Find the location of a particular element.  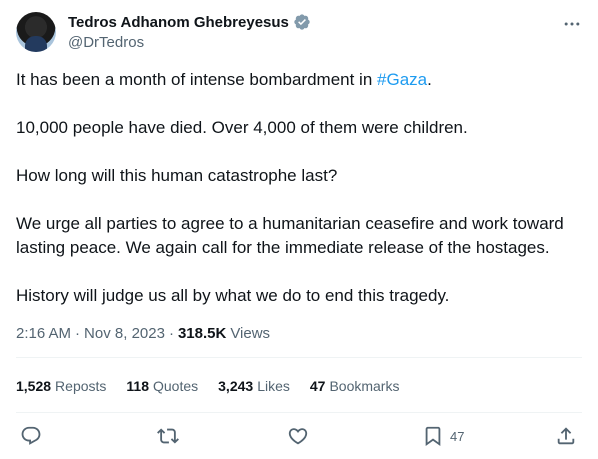

share-icon is located at coordinates (566, 436).